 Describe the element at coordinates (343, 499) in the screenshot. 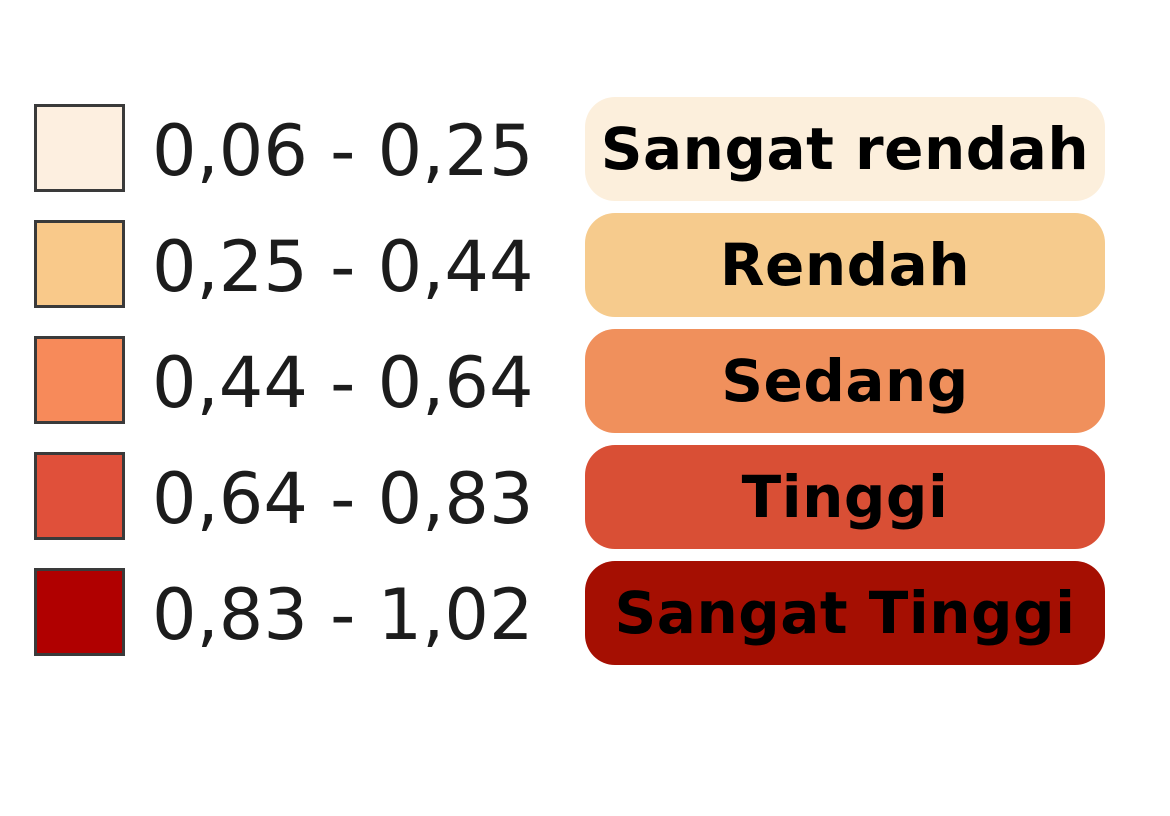

I see `legend-range-label: 0,64 - 0,83` at that location.